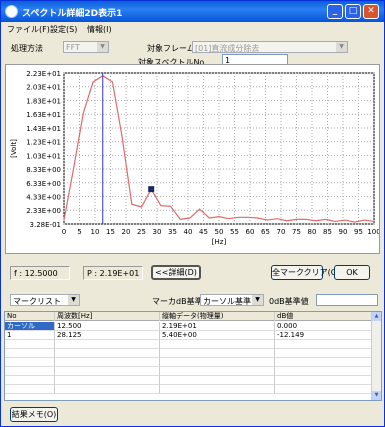 This screenshot has width=385, height=427. What do you see at coordinates (327, 232) in the screenshot?
I see `x-tick-label: 85` at bounding box center [327, 232].